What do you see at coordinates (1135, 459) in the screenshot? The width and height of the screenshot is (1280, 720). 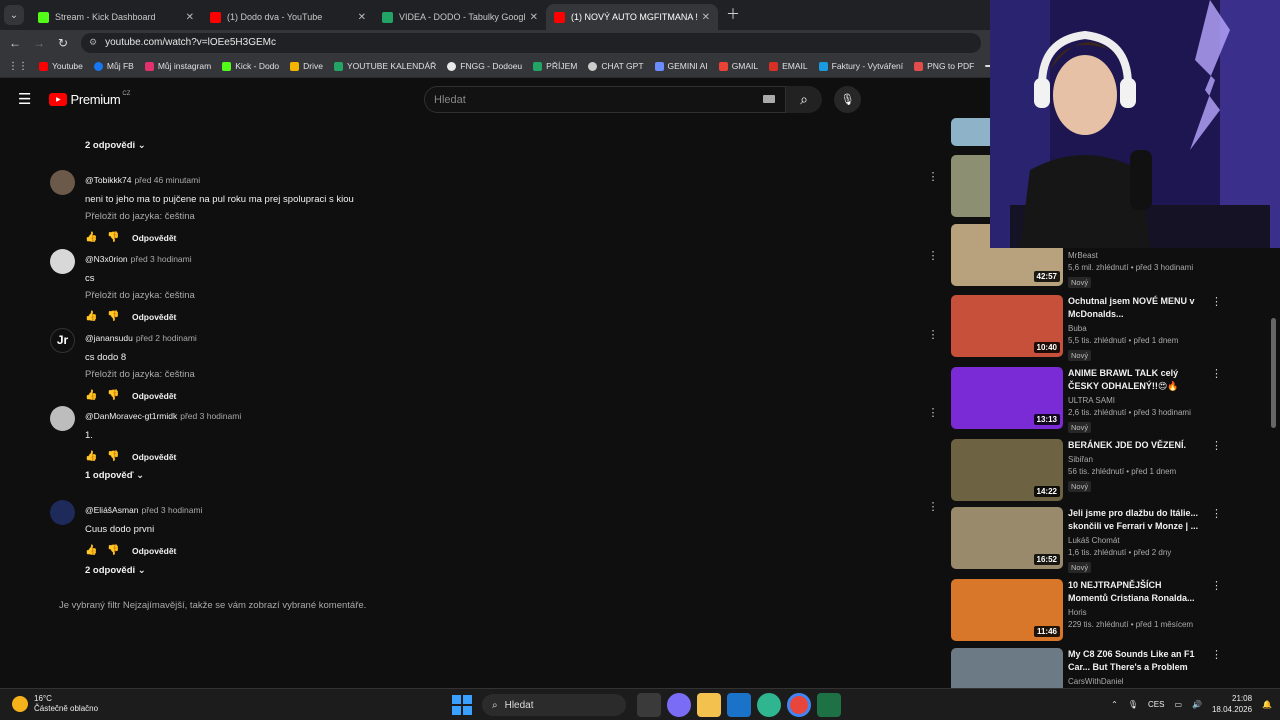 I see `video-channel: Sibiřan` at bounding box center [1135, 459].